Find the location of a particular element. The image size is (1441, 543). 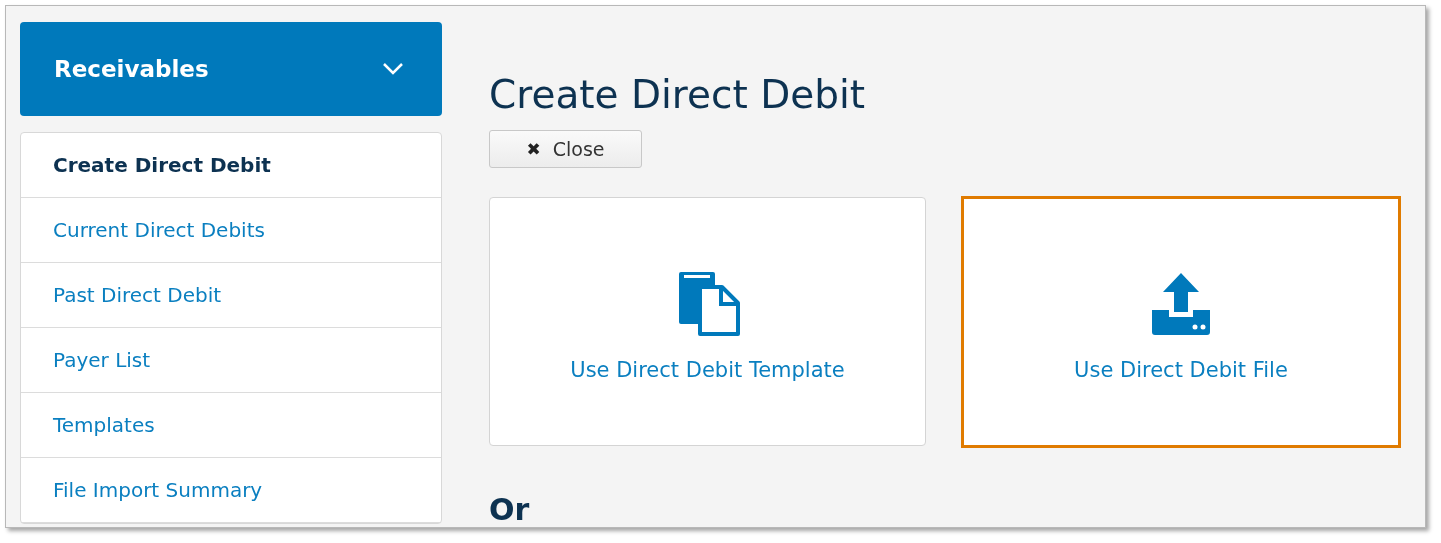

sidebar-item: Create Direct Debit is located at coordinates (231, 165).